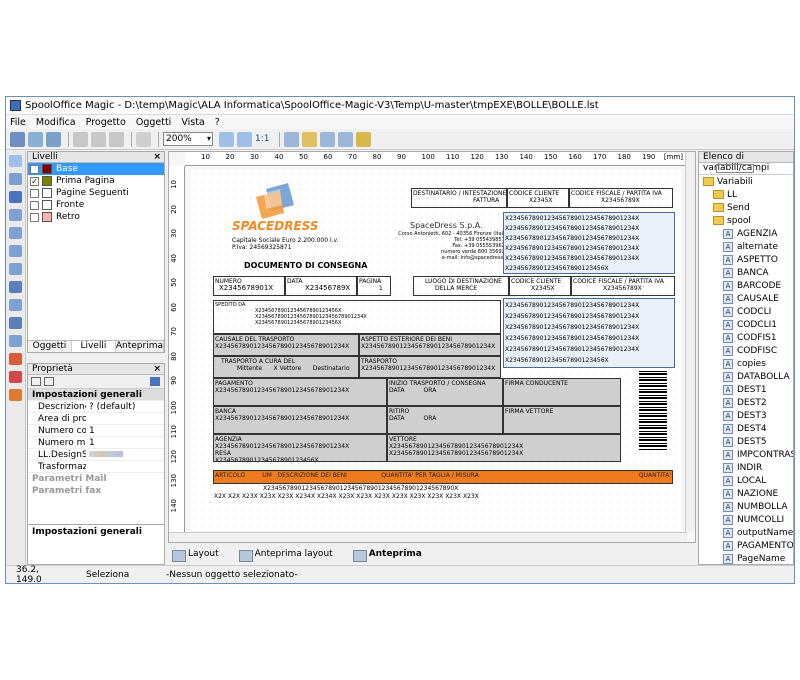  Describe the element at coordinates (300, 420) in the screenshot. I see `banca-box: BANCA X234567890123456789012345678901234X` at that location.